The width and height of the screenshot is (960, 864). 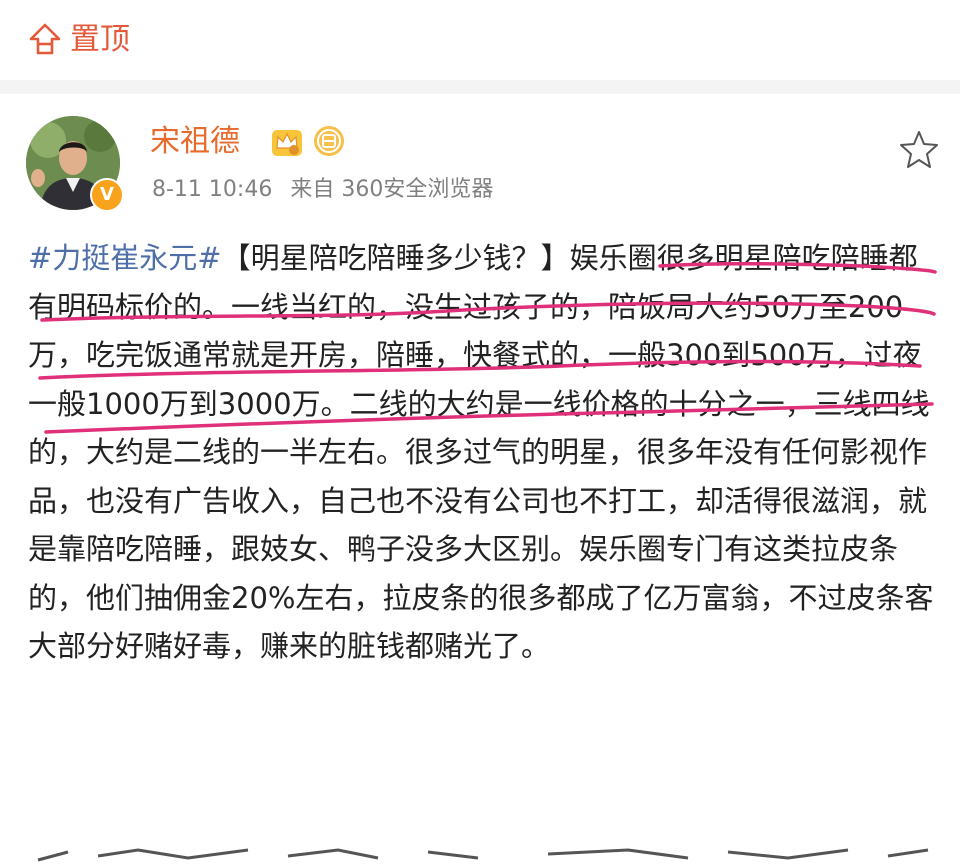 What do you see at coordinates (125, 258) in the screenshot?
I see `topic-hashtag: #力挺崔永元#` at bounding box center [125, 258].